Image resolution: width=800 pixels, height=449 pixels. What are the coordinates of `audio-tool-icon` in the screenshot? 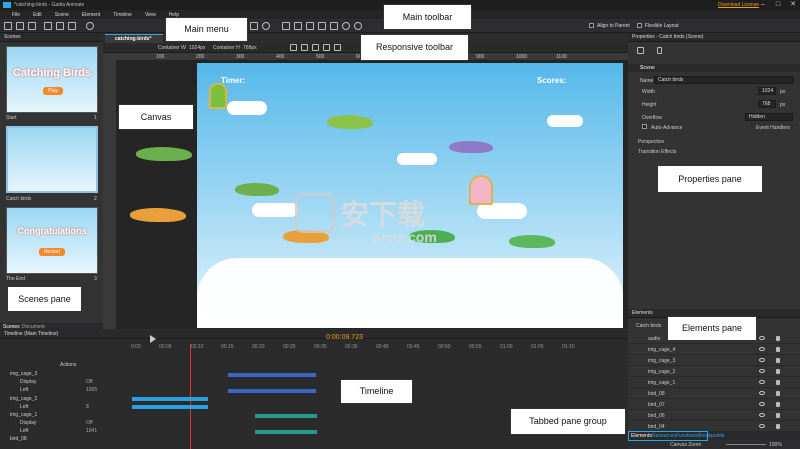 It's located at (322, 26).